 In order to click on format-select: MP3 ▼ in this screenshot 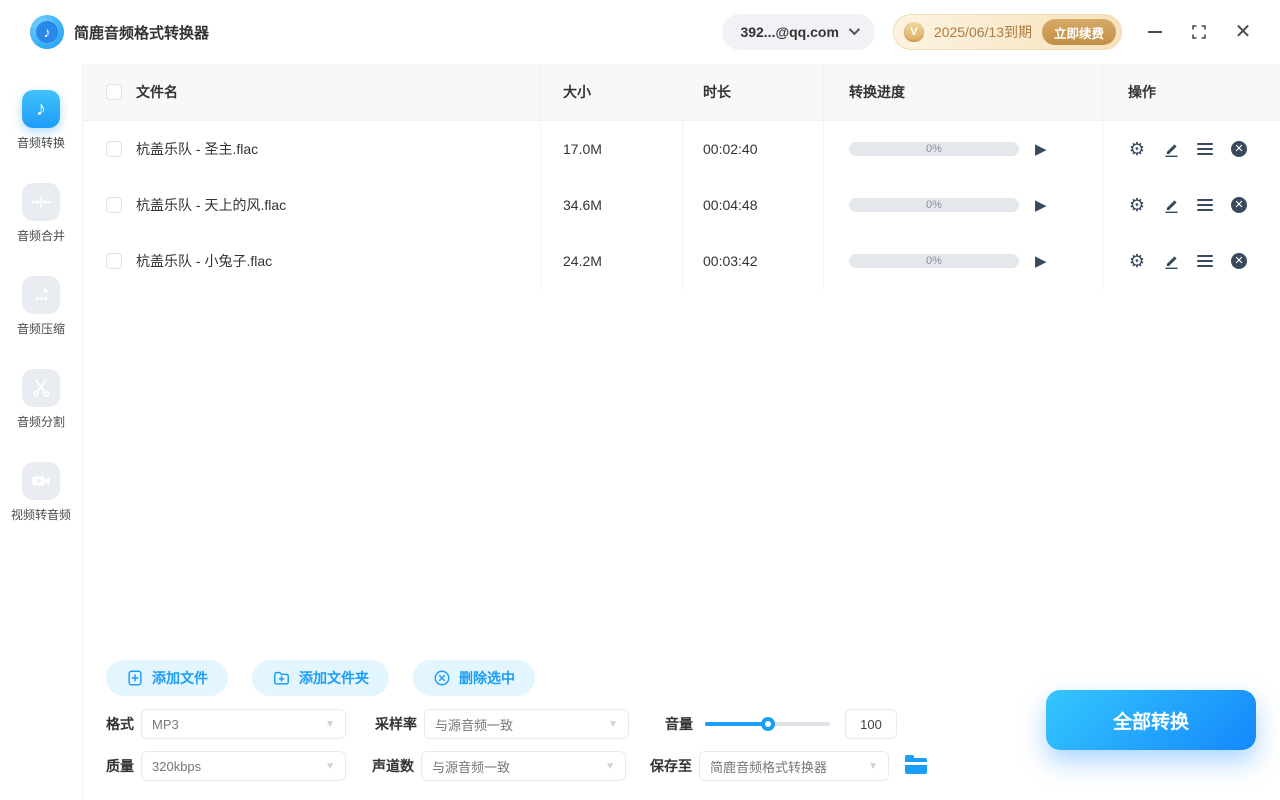, I will do `click(243, 724)`.